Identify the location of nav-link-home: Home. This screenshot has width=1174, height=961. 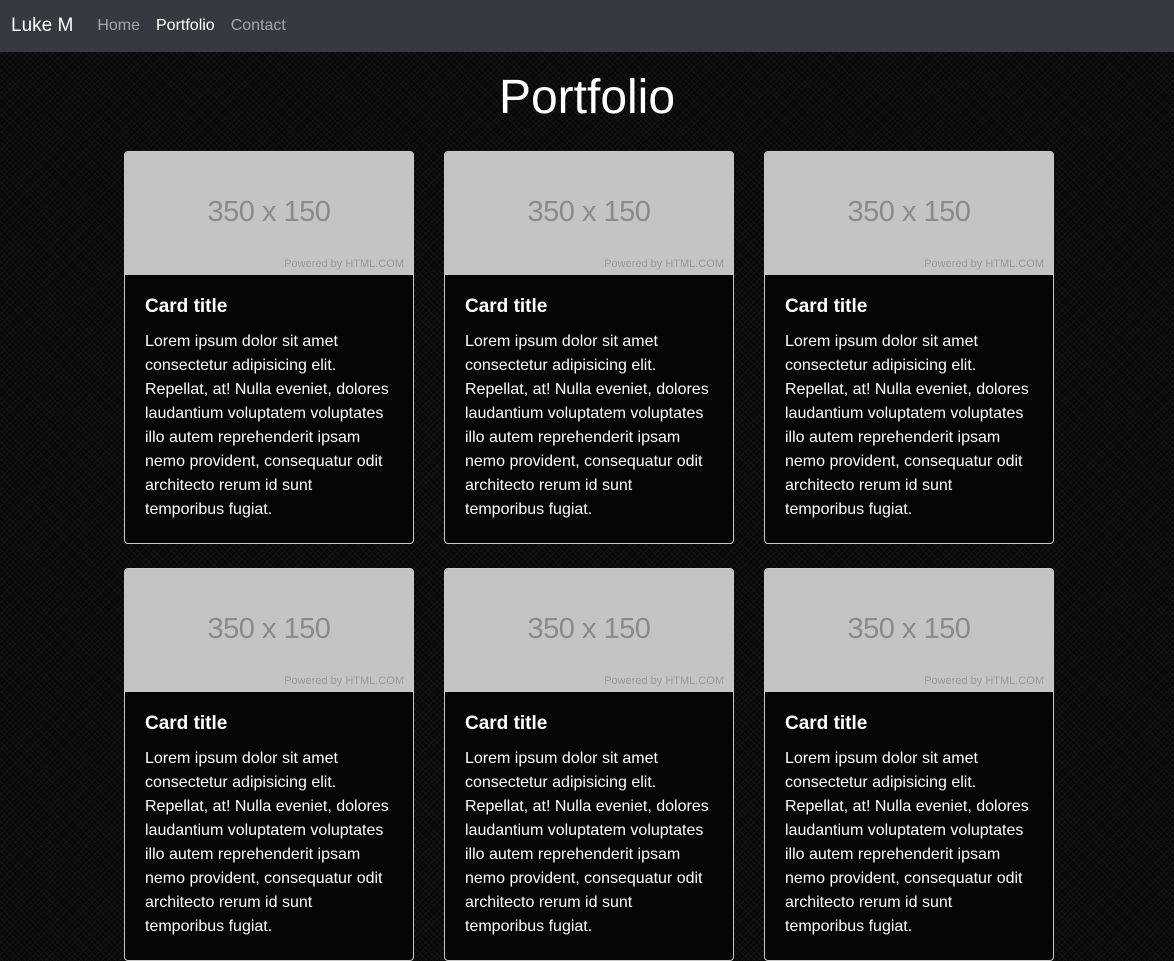
(118, 26).